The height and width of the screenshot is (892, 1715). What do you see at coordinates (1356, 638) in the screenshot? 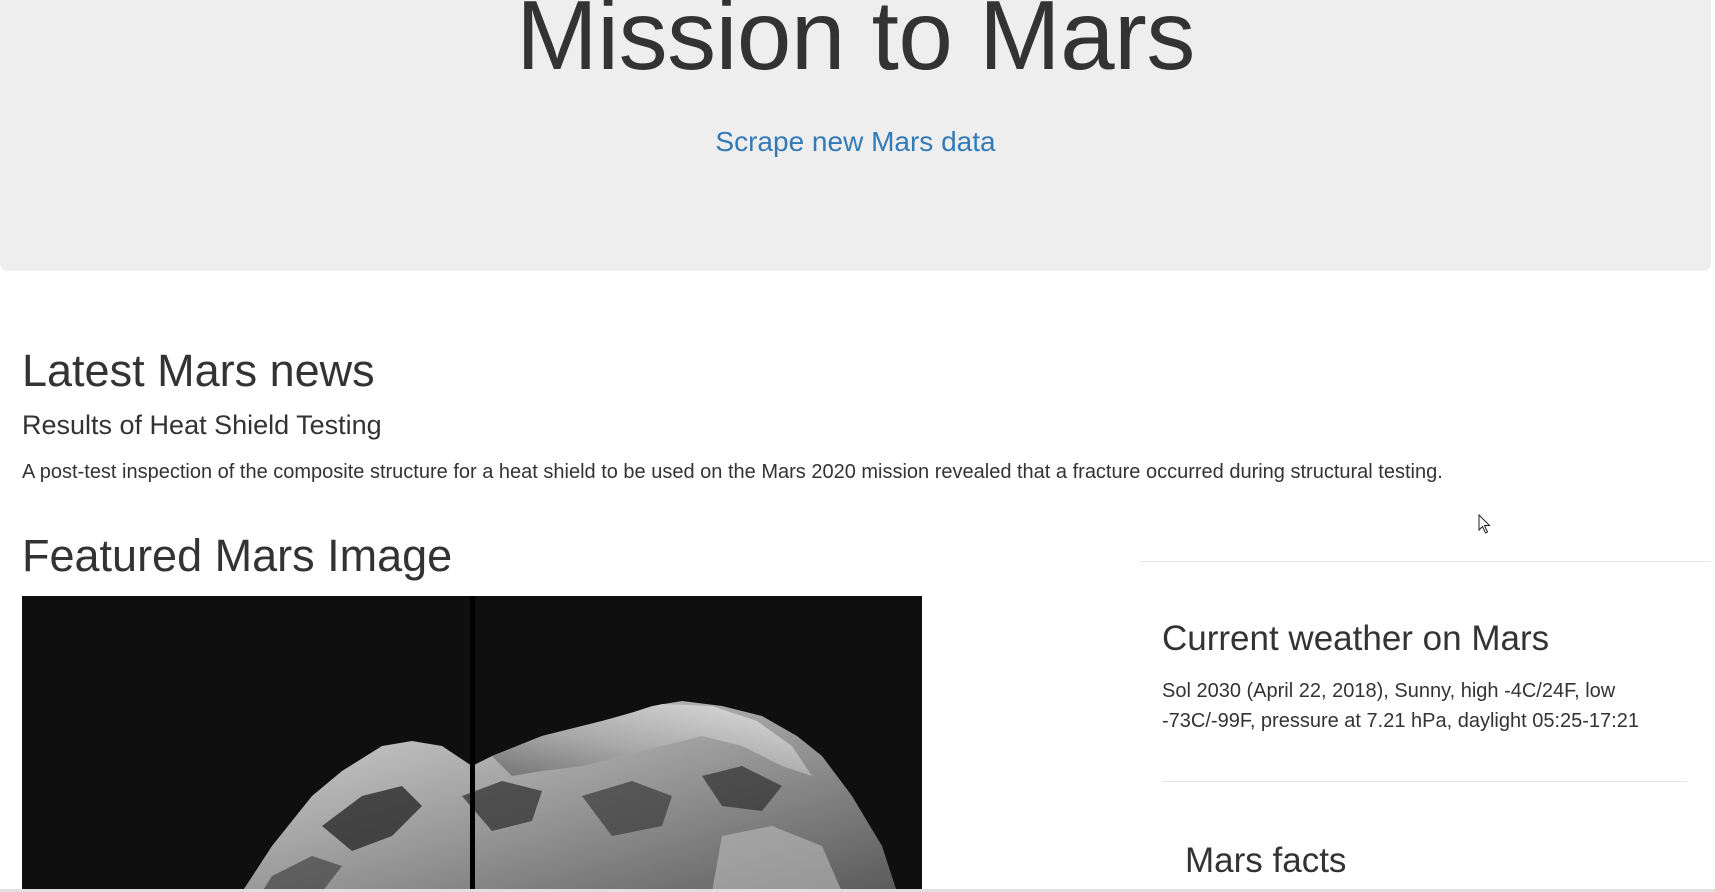
I see `weather-heading: Current weather on Mars` at bounding box center [1356, 638].